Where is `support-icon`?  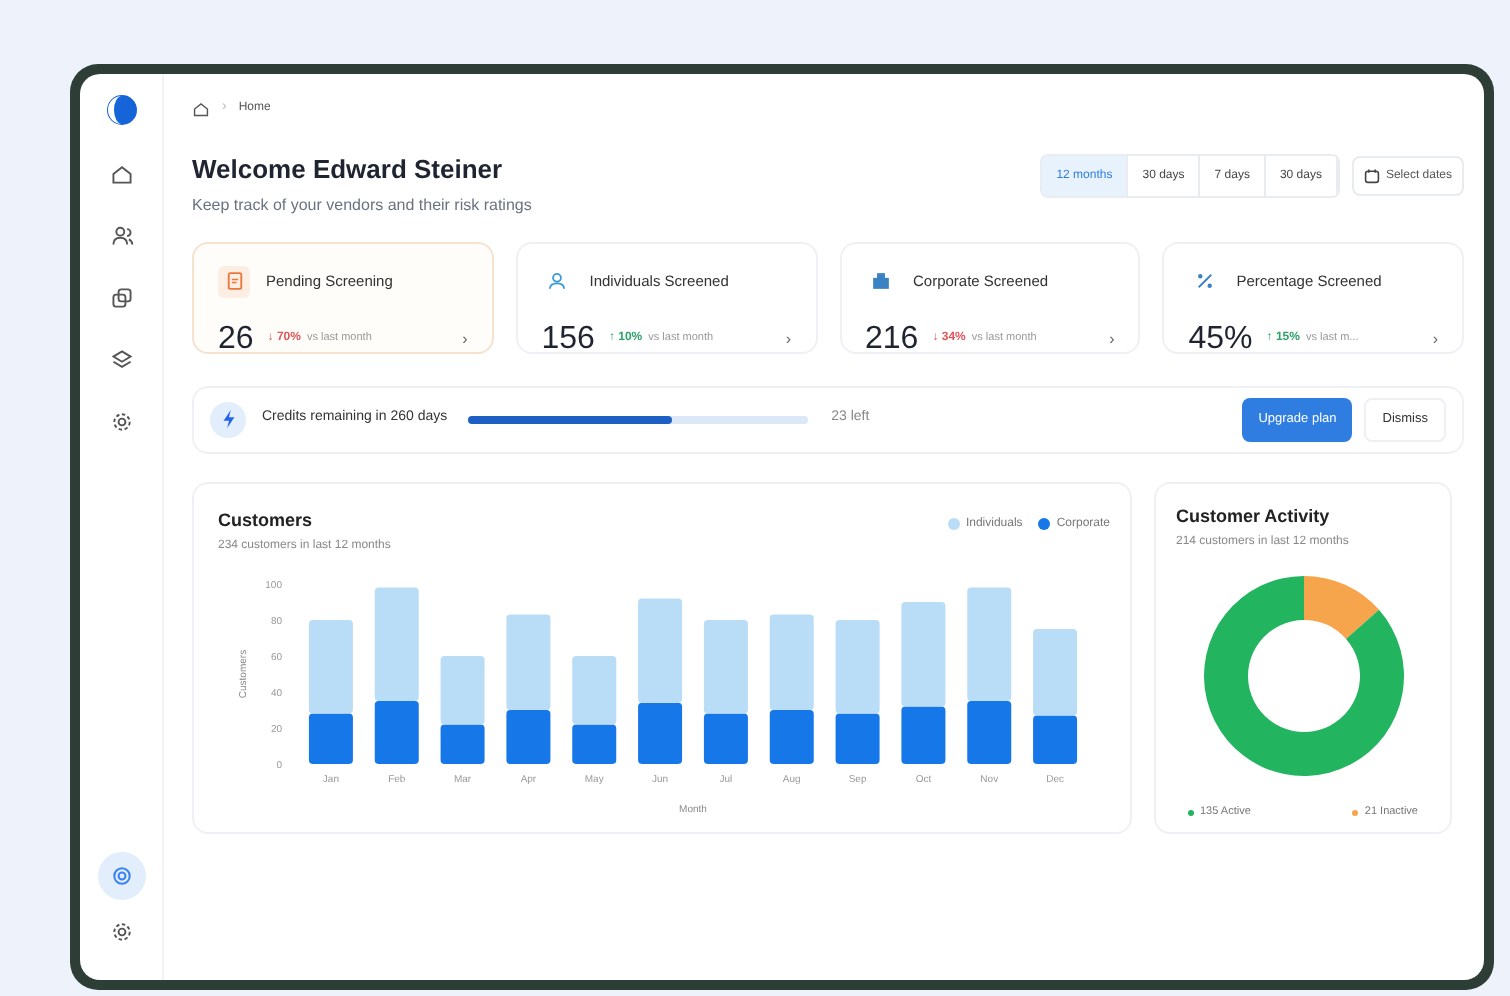 support-icon is located at coordinates (121, 876).